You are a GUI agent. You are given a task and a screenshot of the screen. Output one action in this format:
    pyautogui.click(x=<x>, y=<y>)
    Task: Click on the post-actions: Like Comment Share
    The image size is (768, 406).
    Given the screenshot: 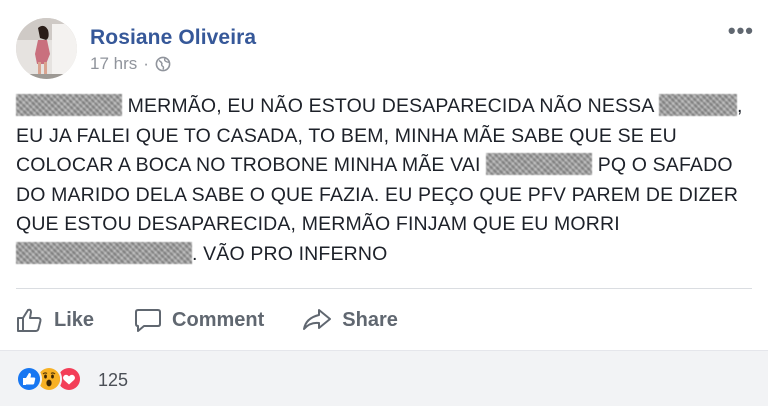 What is the action you would take?
    pyautogui.click(x=207, y=320)
    